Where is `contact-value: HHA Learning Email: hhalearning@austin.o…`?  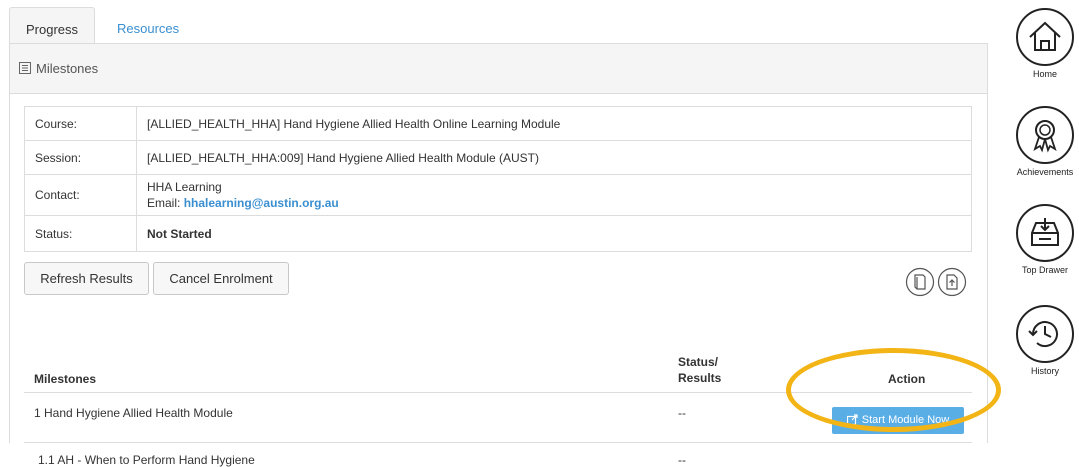 contact-value: HHA Learning Email: hhalearning@austin.o… is located at coordinates (554, 195).